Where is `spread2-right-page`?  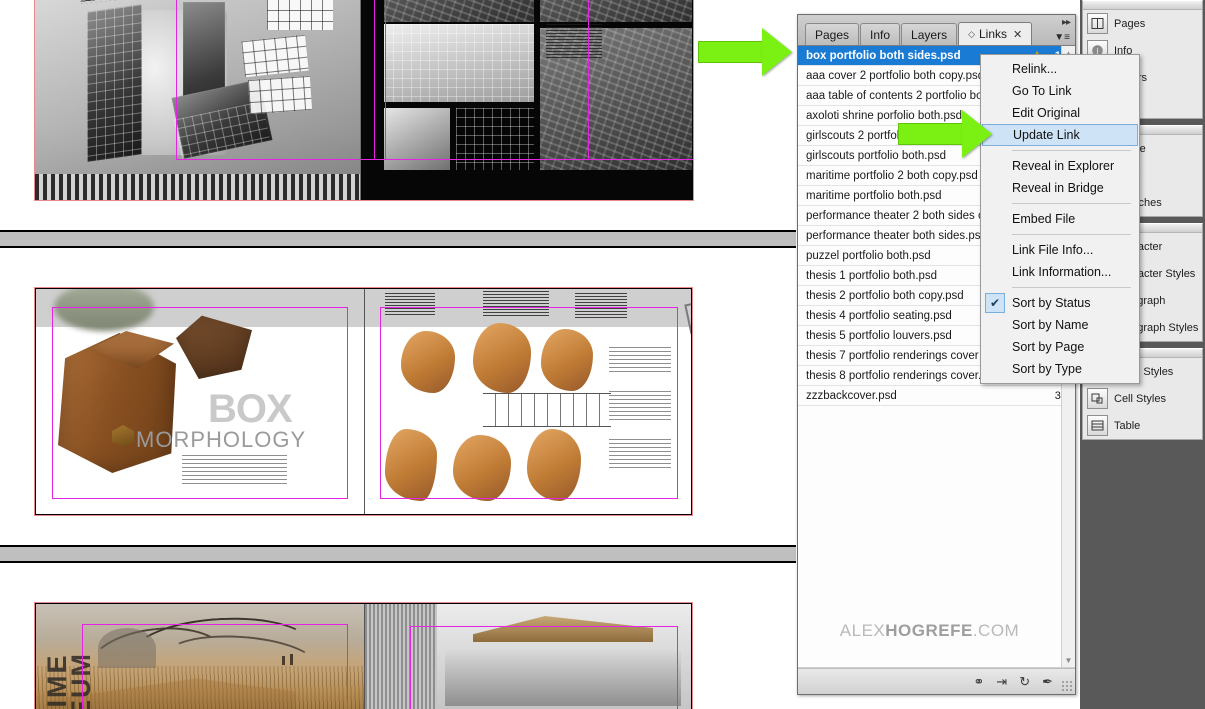
spread2-right-page is located at coordinates (528, 401).